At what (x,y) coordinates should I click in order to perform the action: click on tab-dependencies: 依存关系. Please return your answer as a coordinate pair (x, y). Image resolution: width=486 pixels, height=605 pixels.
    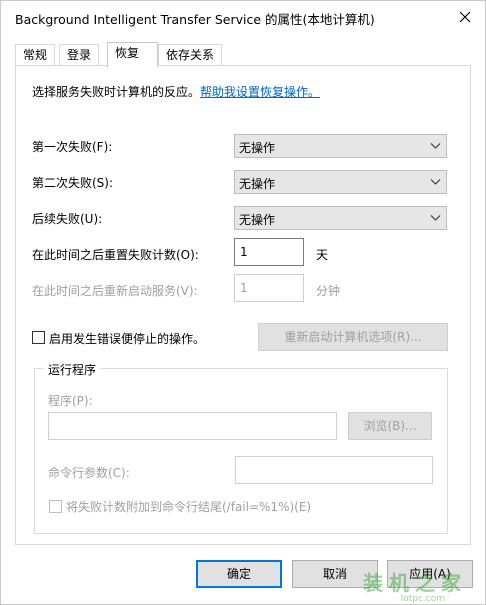
    Looking at the image, I should click on (190, 55).